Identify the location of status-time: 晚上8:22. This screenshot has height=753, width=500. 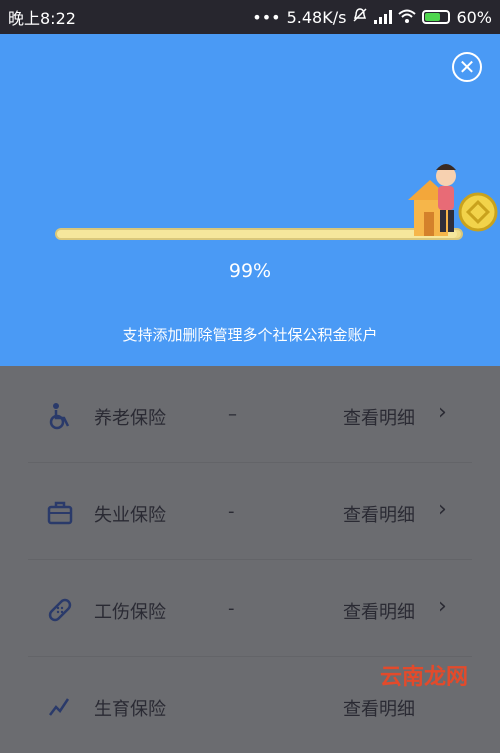
(42, 18).